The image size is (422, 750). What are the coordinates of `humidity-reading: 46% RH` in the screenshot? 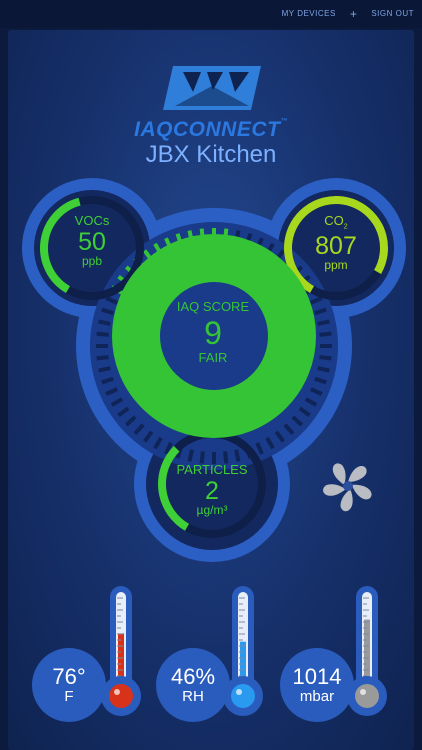 It's located at (193, 685).